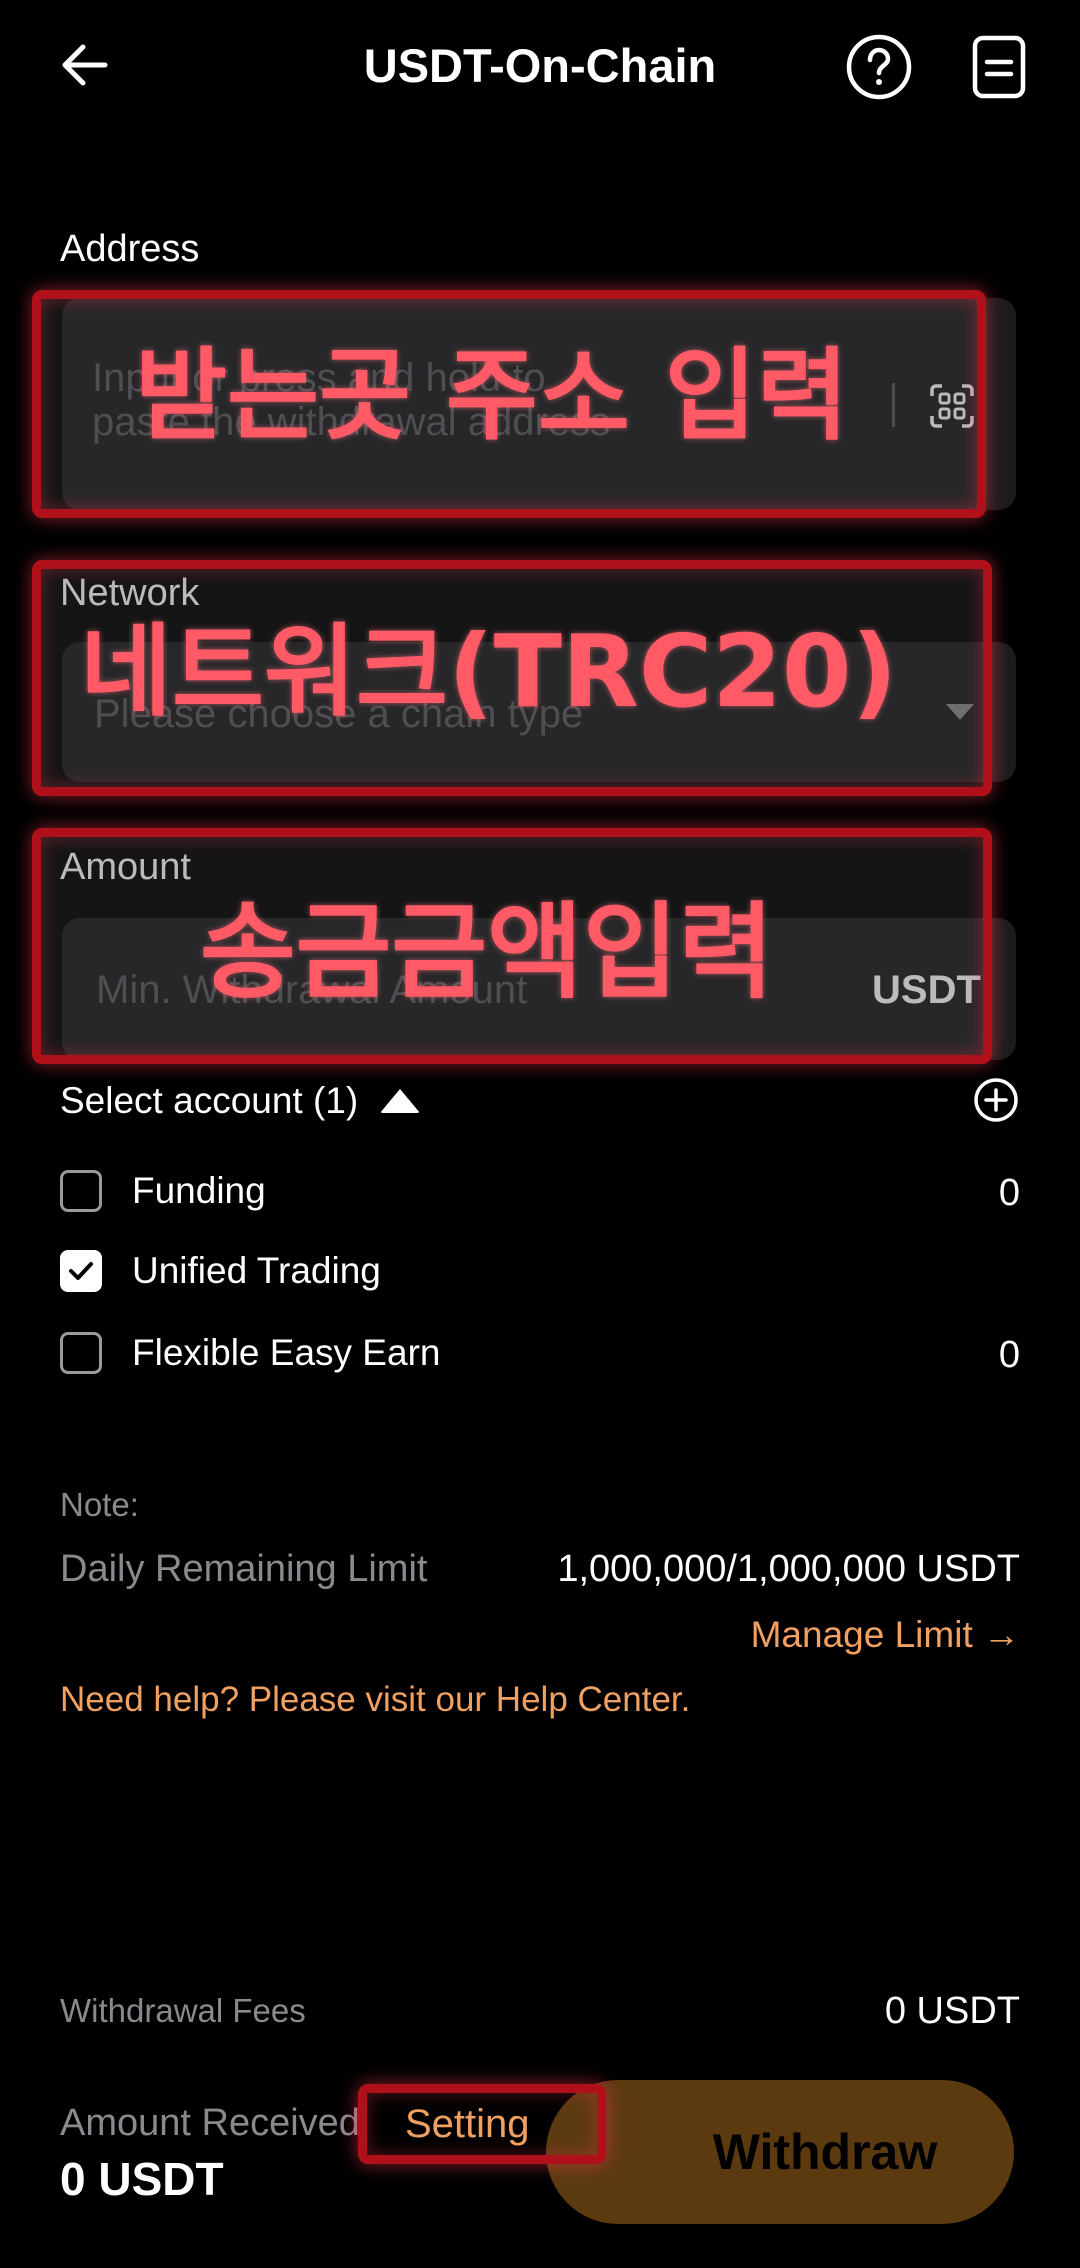 This screenshot has width=1080, height=2268. Describe the element at coordinates (467, 2124) in the screenshot. I see `setting-link: Setting` at that location.